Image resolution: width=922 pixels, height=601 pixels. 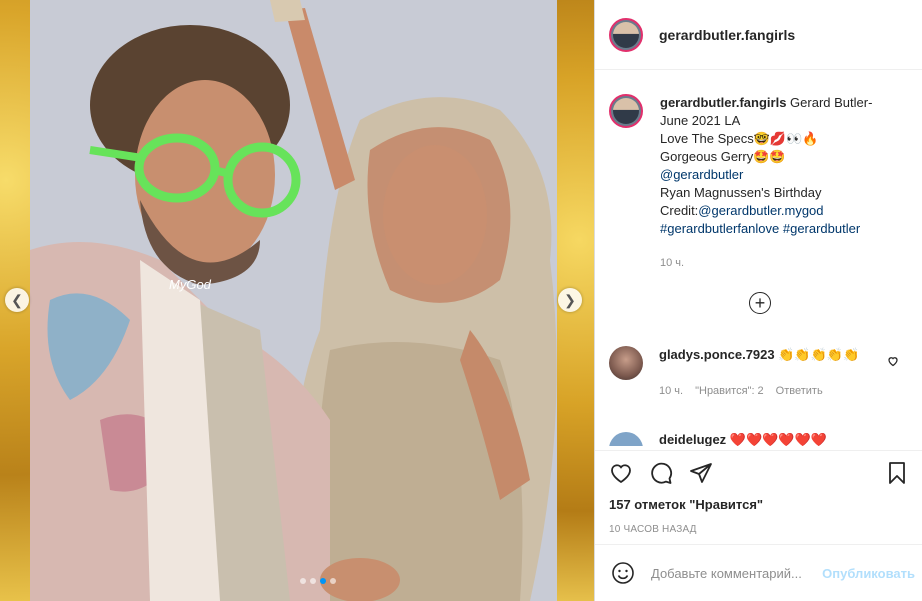 I want to click on mention-link: @gerardbutler, so click(x=701, y=174).